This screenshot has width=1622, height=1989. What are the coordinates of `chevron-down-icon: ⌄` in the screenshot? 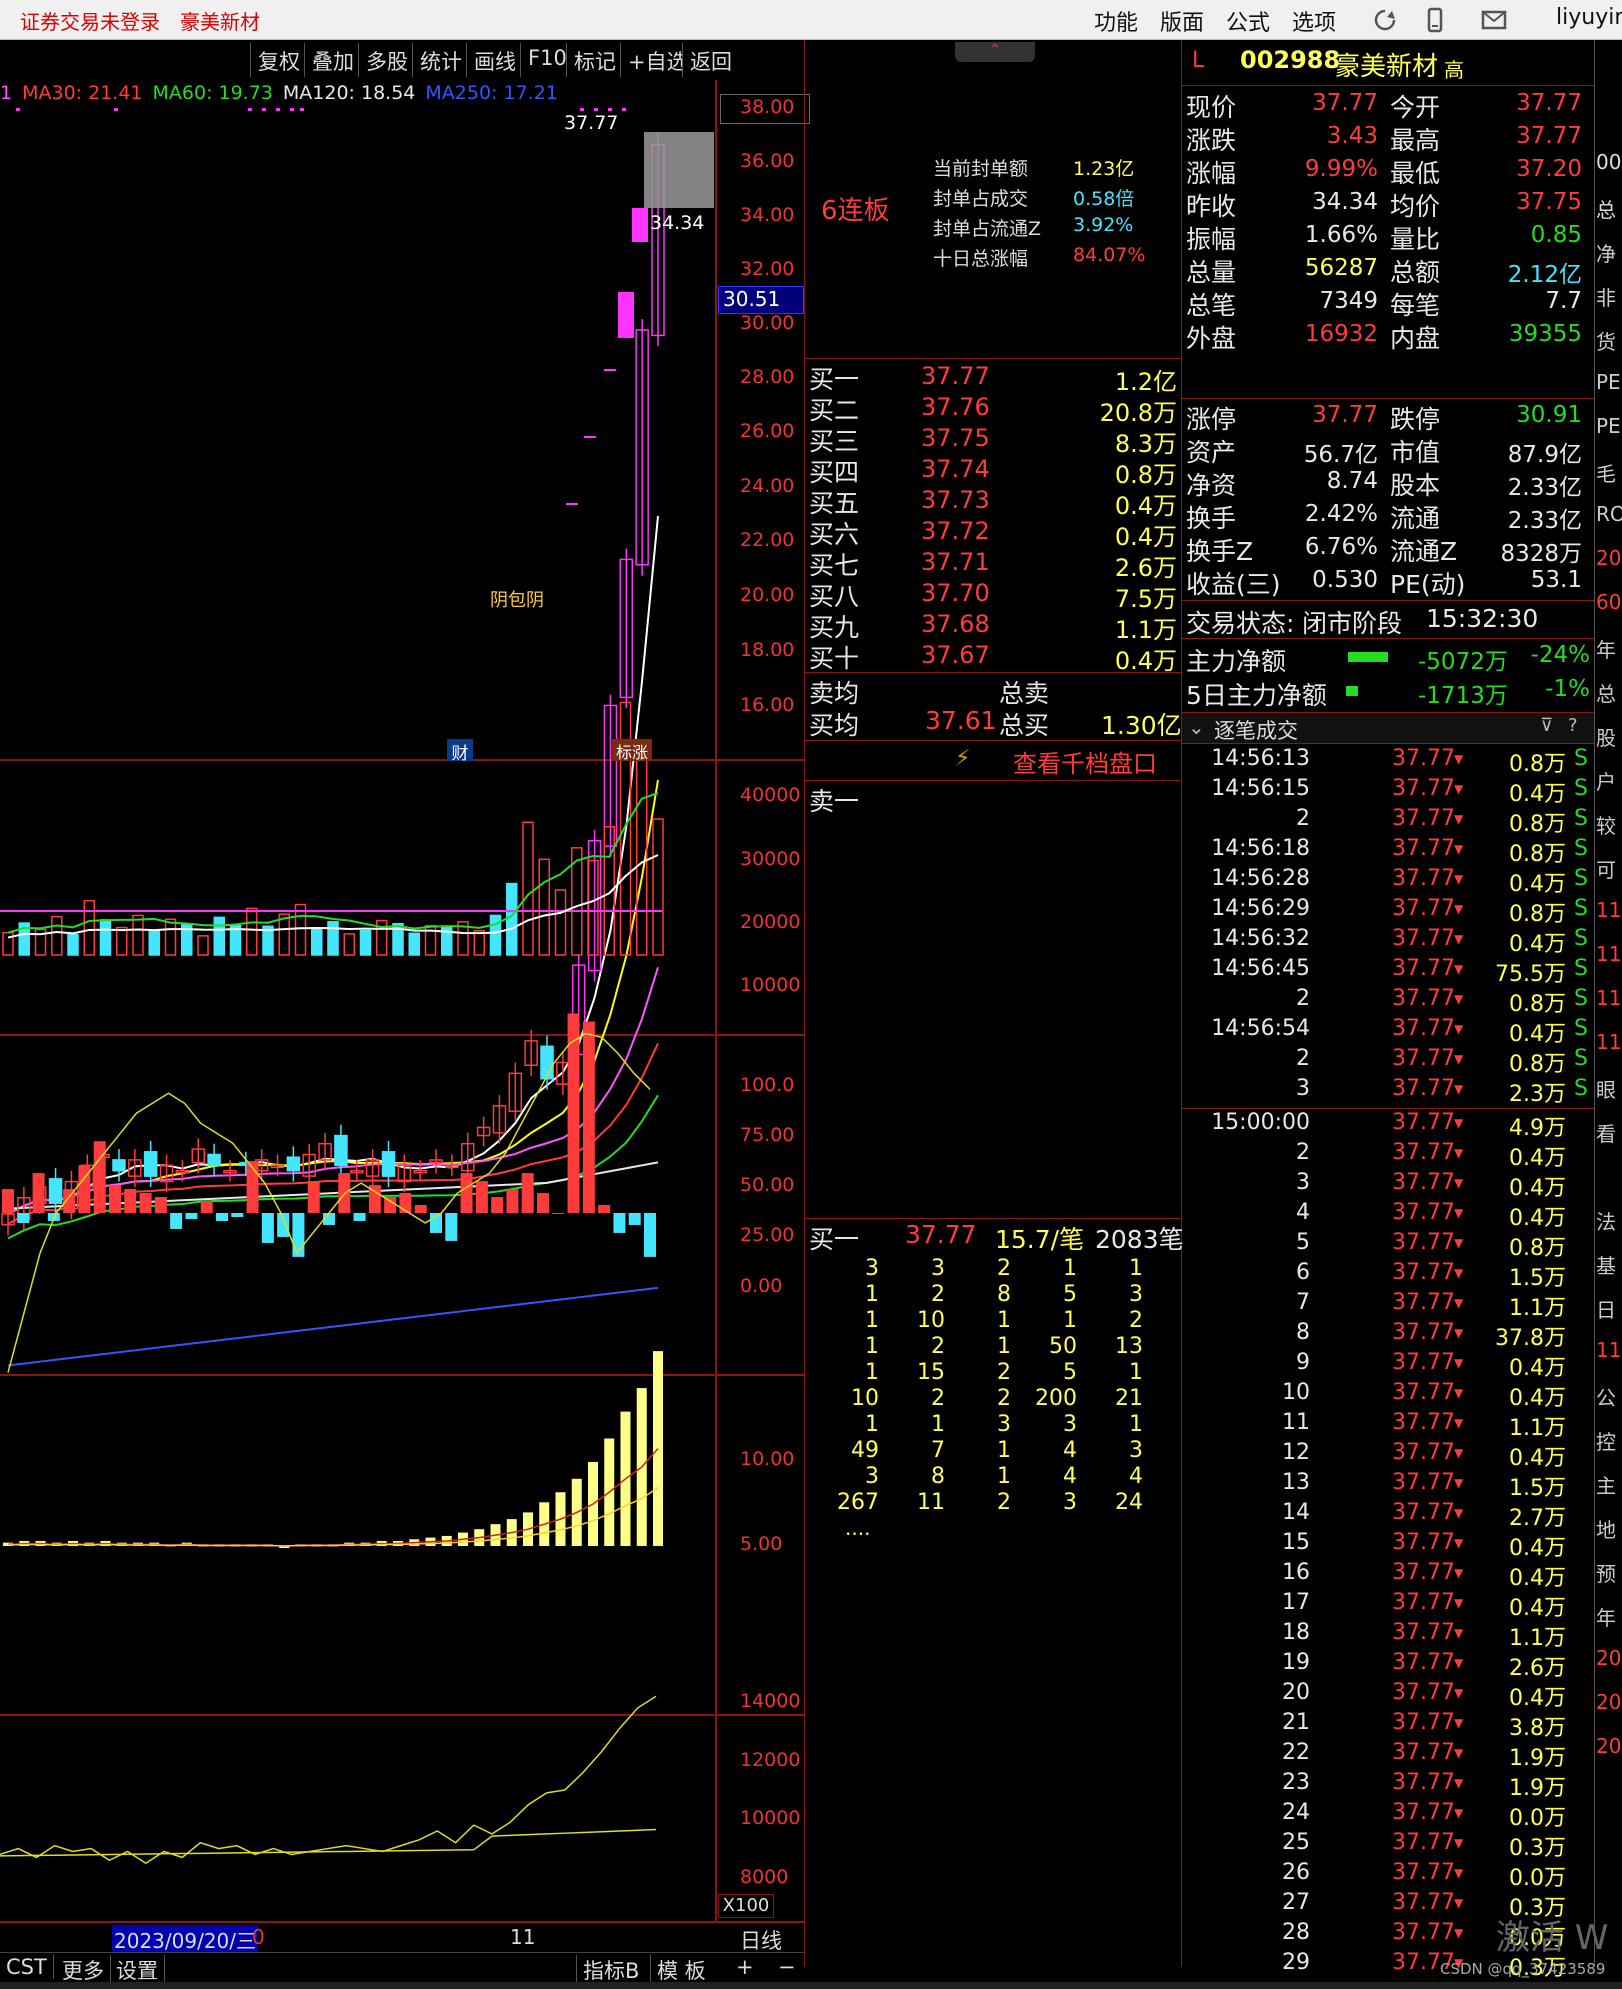 It's located at (1196, 727).